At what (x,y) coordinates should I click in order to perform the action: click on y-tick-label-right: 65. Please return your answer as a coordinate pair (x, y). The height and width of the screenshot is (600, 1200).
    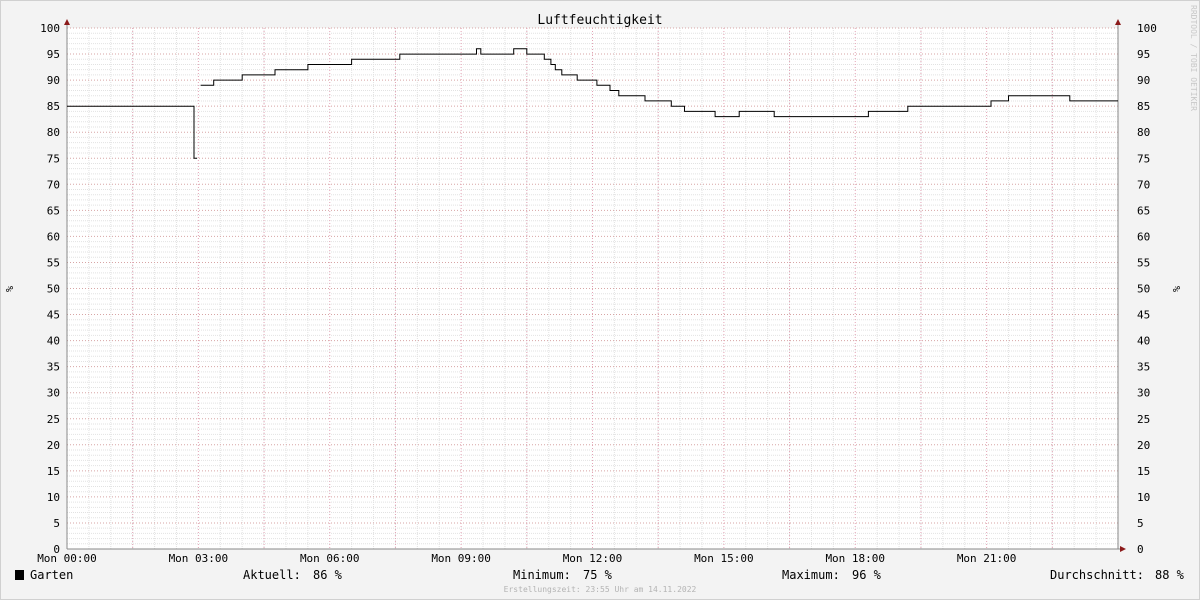
    Looking at the image, I should click on (1143, 210).